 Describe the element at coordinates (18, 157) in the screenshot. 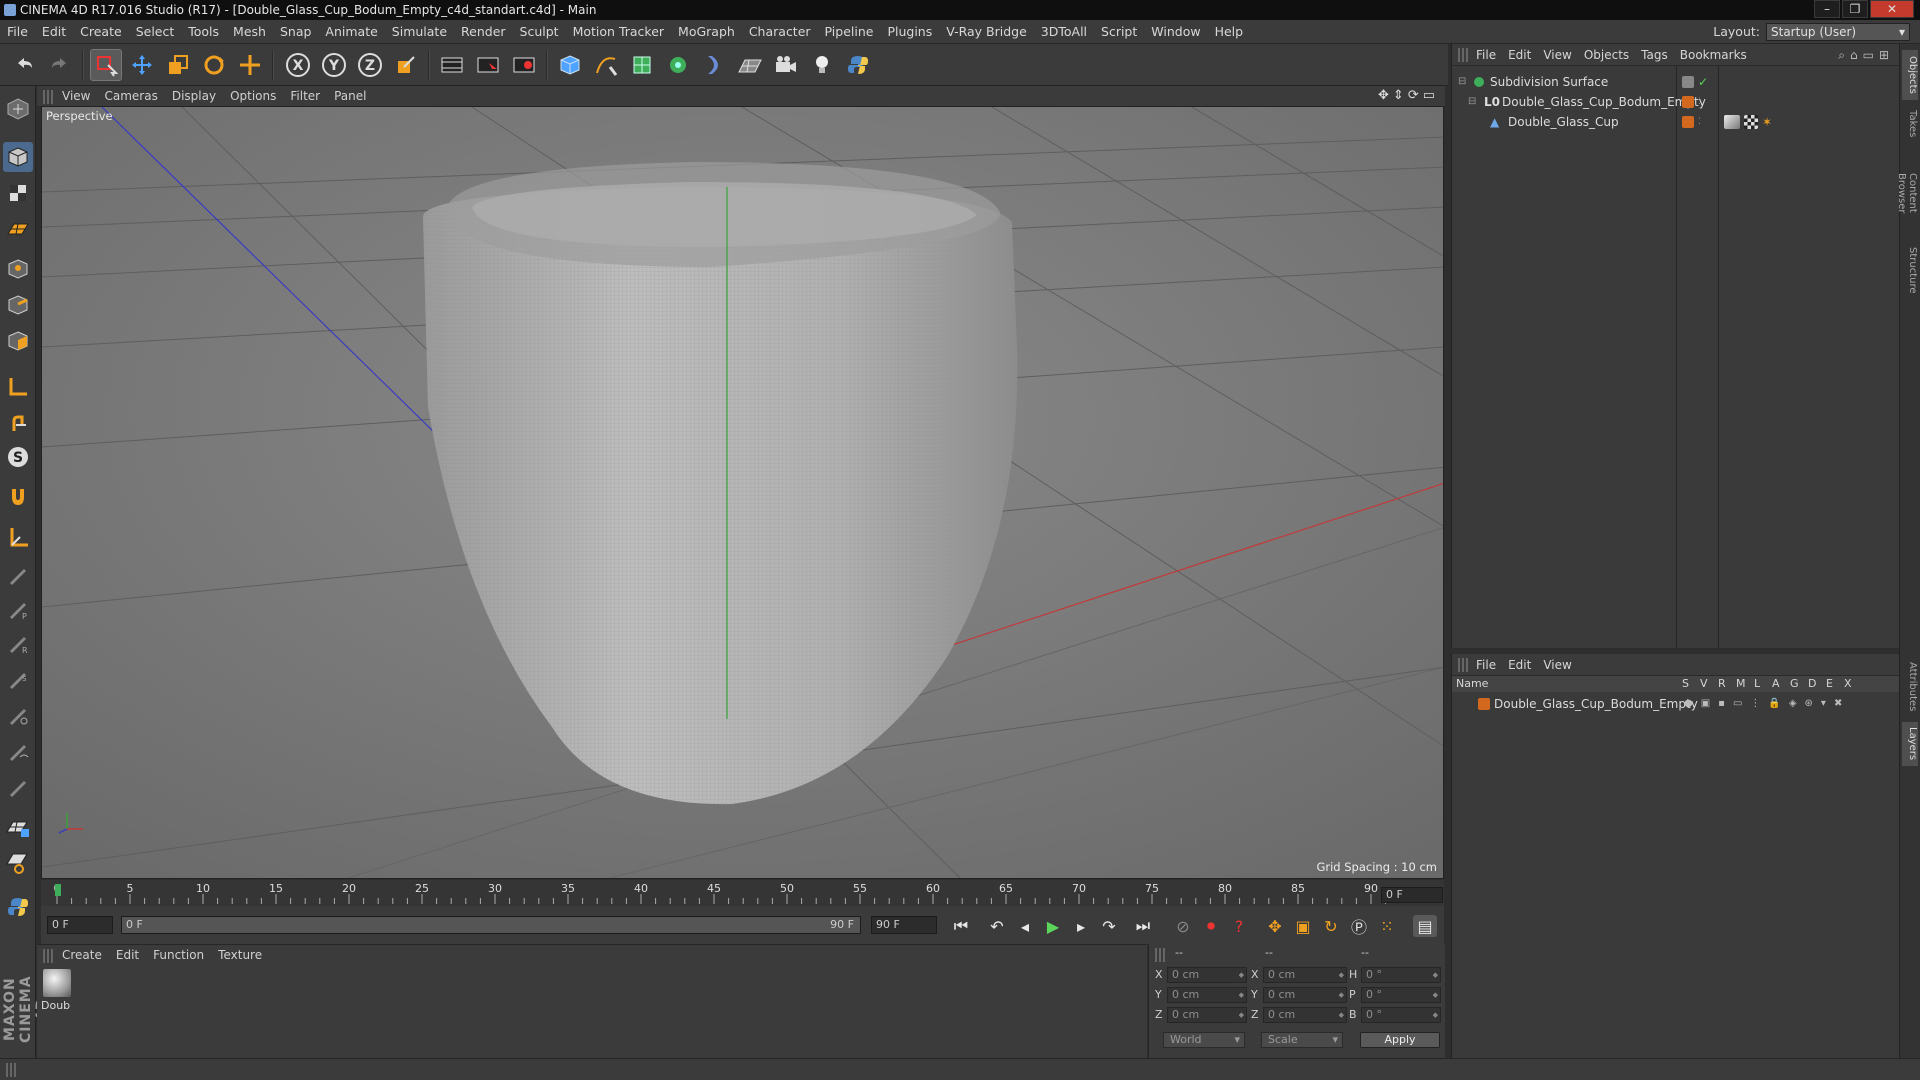

I see `model-mode-icon` at that location.